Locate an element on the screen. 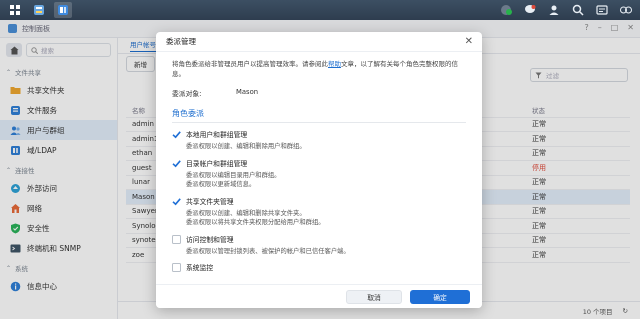  user-icon is located at coordinates (554, 10).